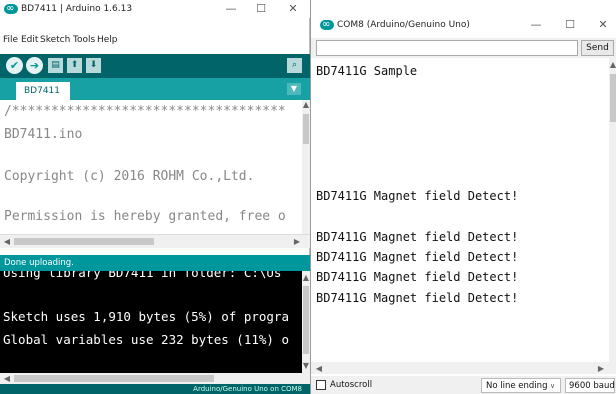 This screenshot has height=394, width=616. Describe the element at coordinates (463, 368) in the screenshot. I see `serial-horizontal-scrollbar: ◀ ▶` at that location.